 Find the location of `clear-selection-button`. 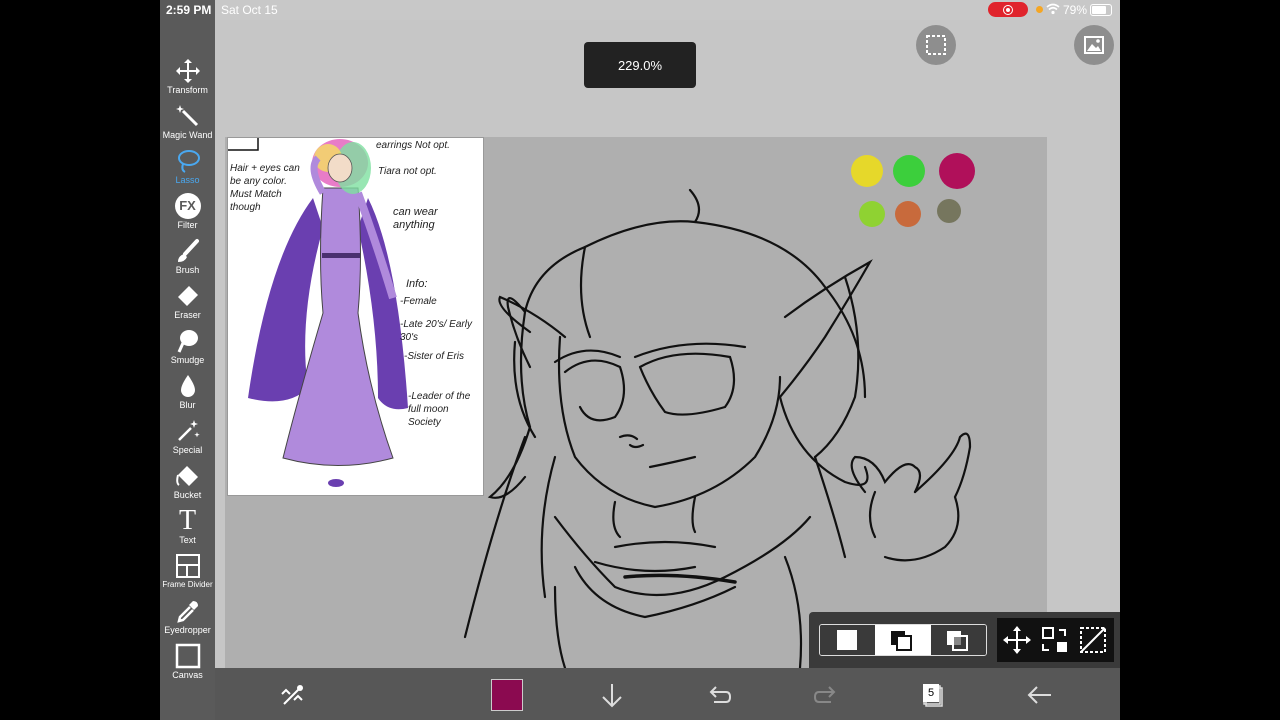

clear-selection-button is located at coordinates (1093, 640).